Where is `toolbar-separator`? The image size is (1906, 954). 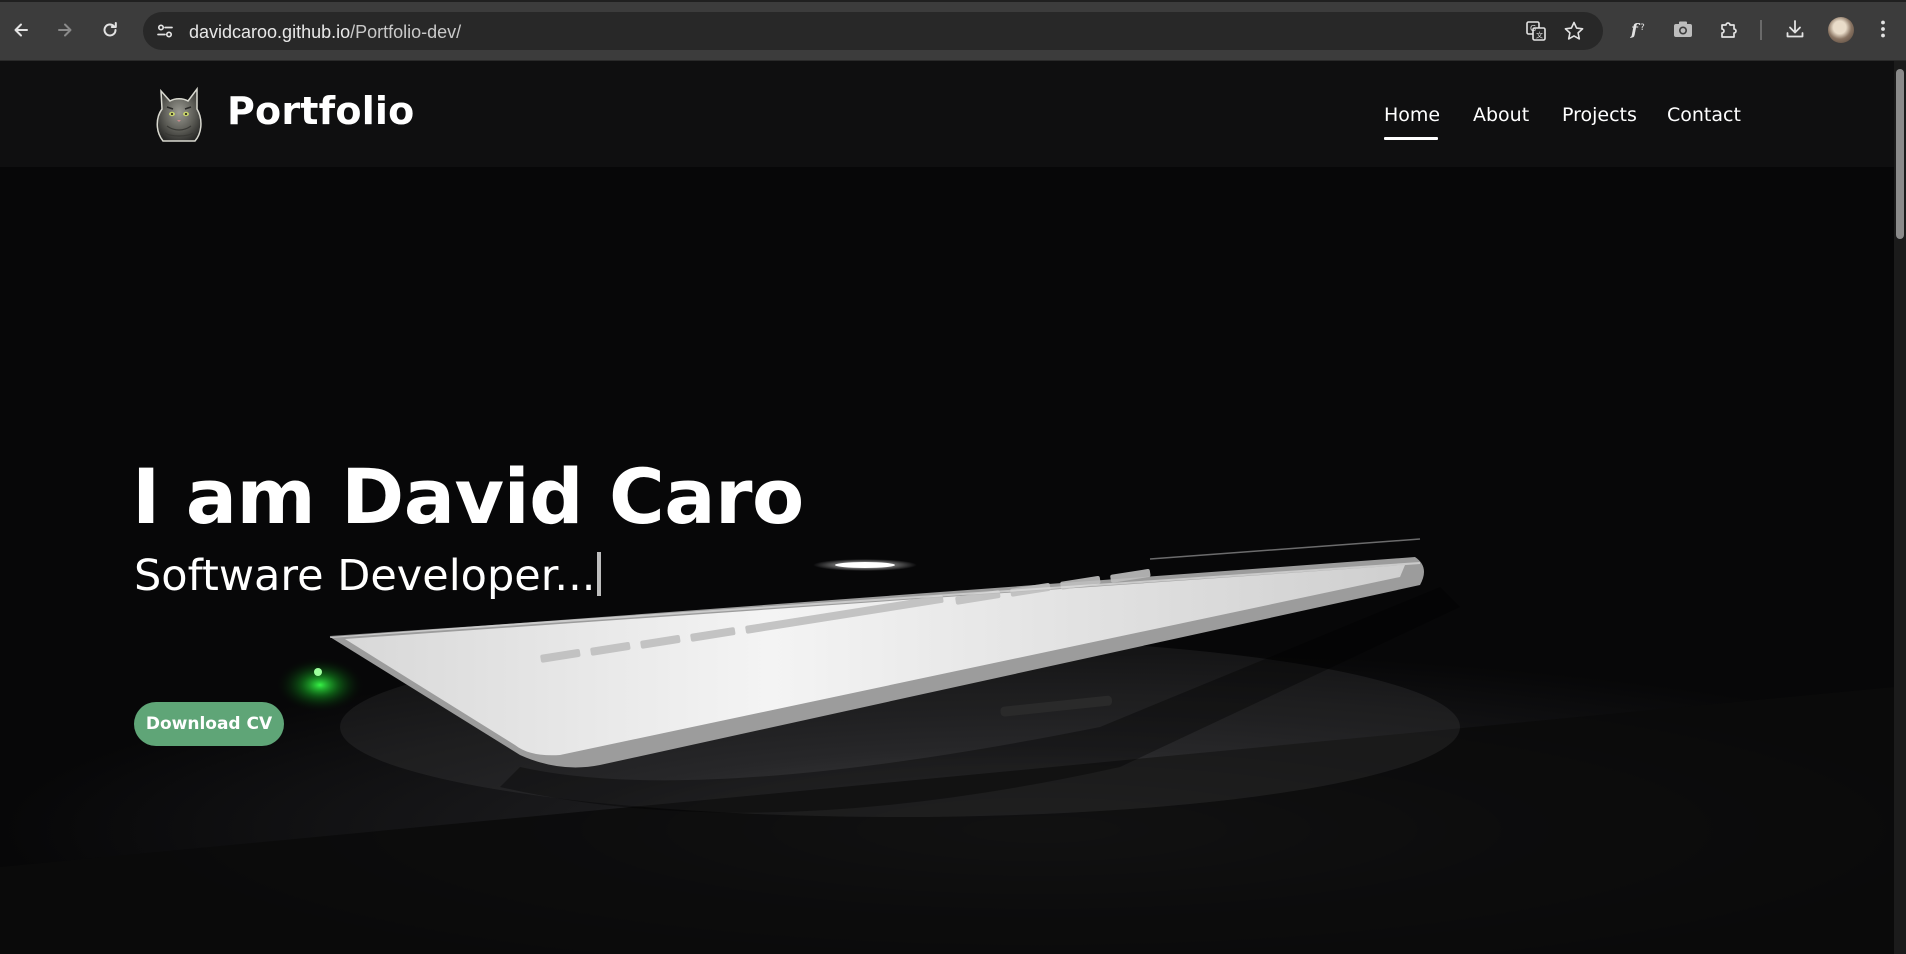
toolbar-separator is located at coordinates (1761, 30).